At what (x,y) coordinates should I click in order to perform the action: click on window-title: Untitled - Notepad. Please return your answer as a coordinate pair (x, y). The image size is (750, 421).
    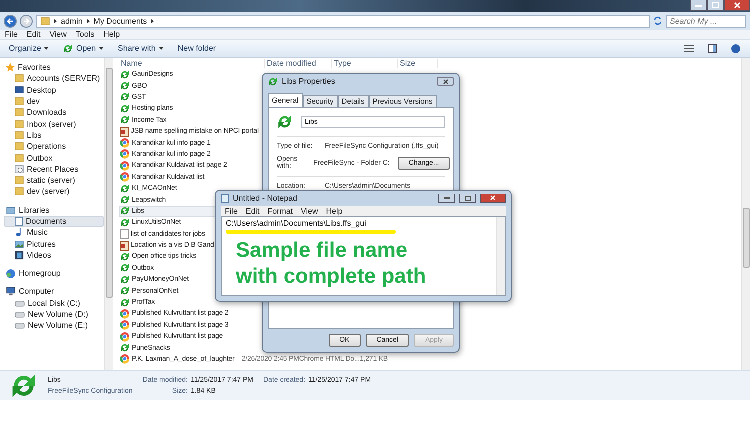
    Looking at the image, I should click on (265, 198).